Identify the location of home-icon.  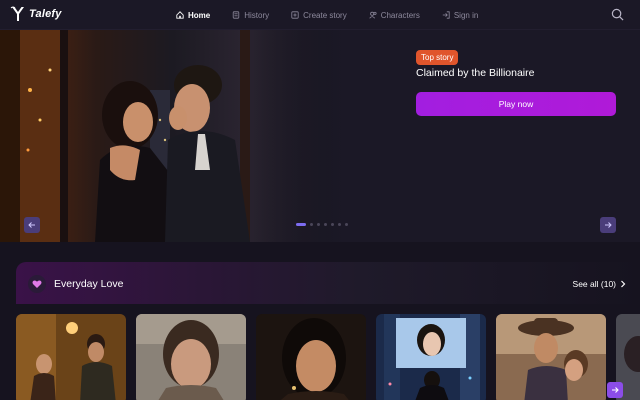
(180, 15).